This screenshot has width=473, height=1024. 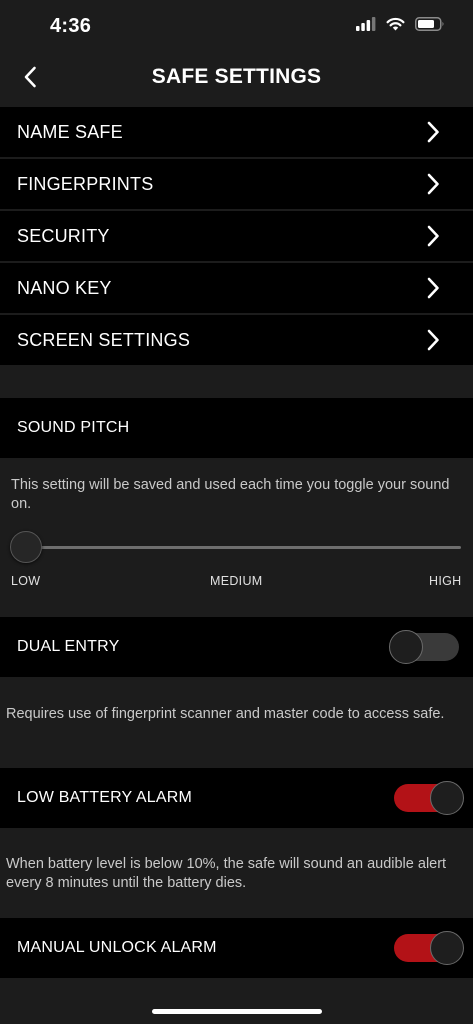 I want to click on menu-item-fingerprints: FINGERPRINTS, so click(x=236, y=184).